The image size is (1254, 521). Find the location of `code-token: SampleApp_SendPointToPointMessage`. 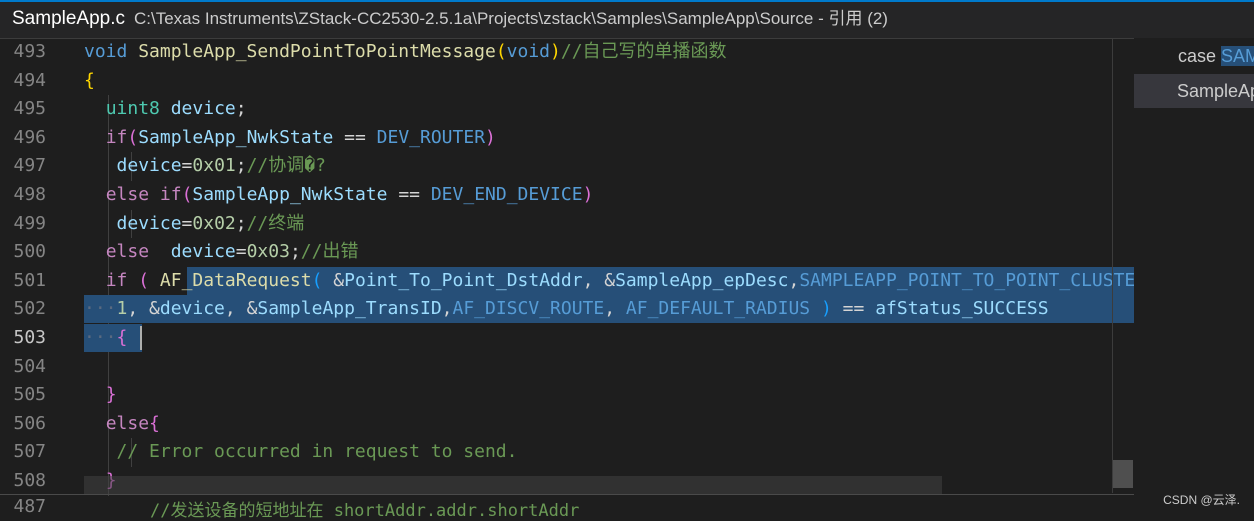

code-token: SampleApp_SendPointToPointMessage is located at coordinates (317, 51).